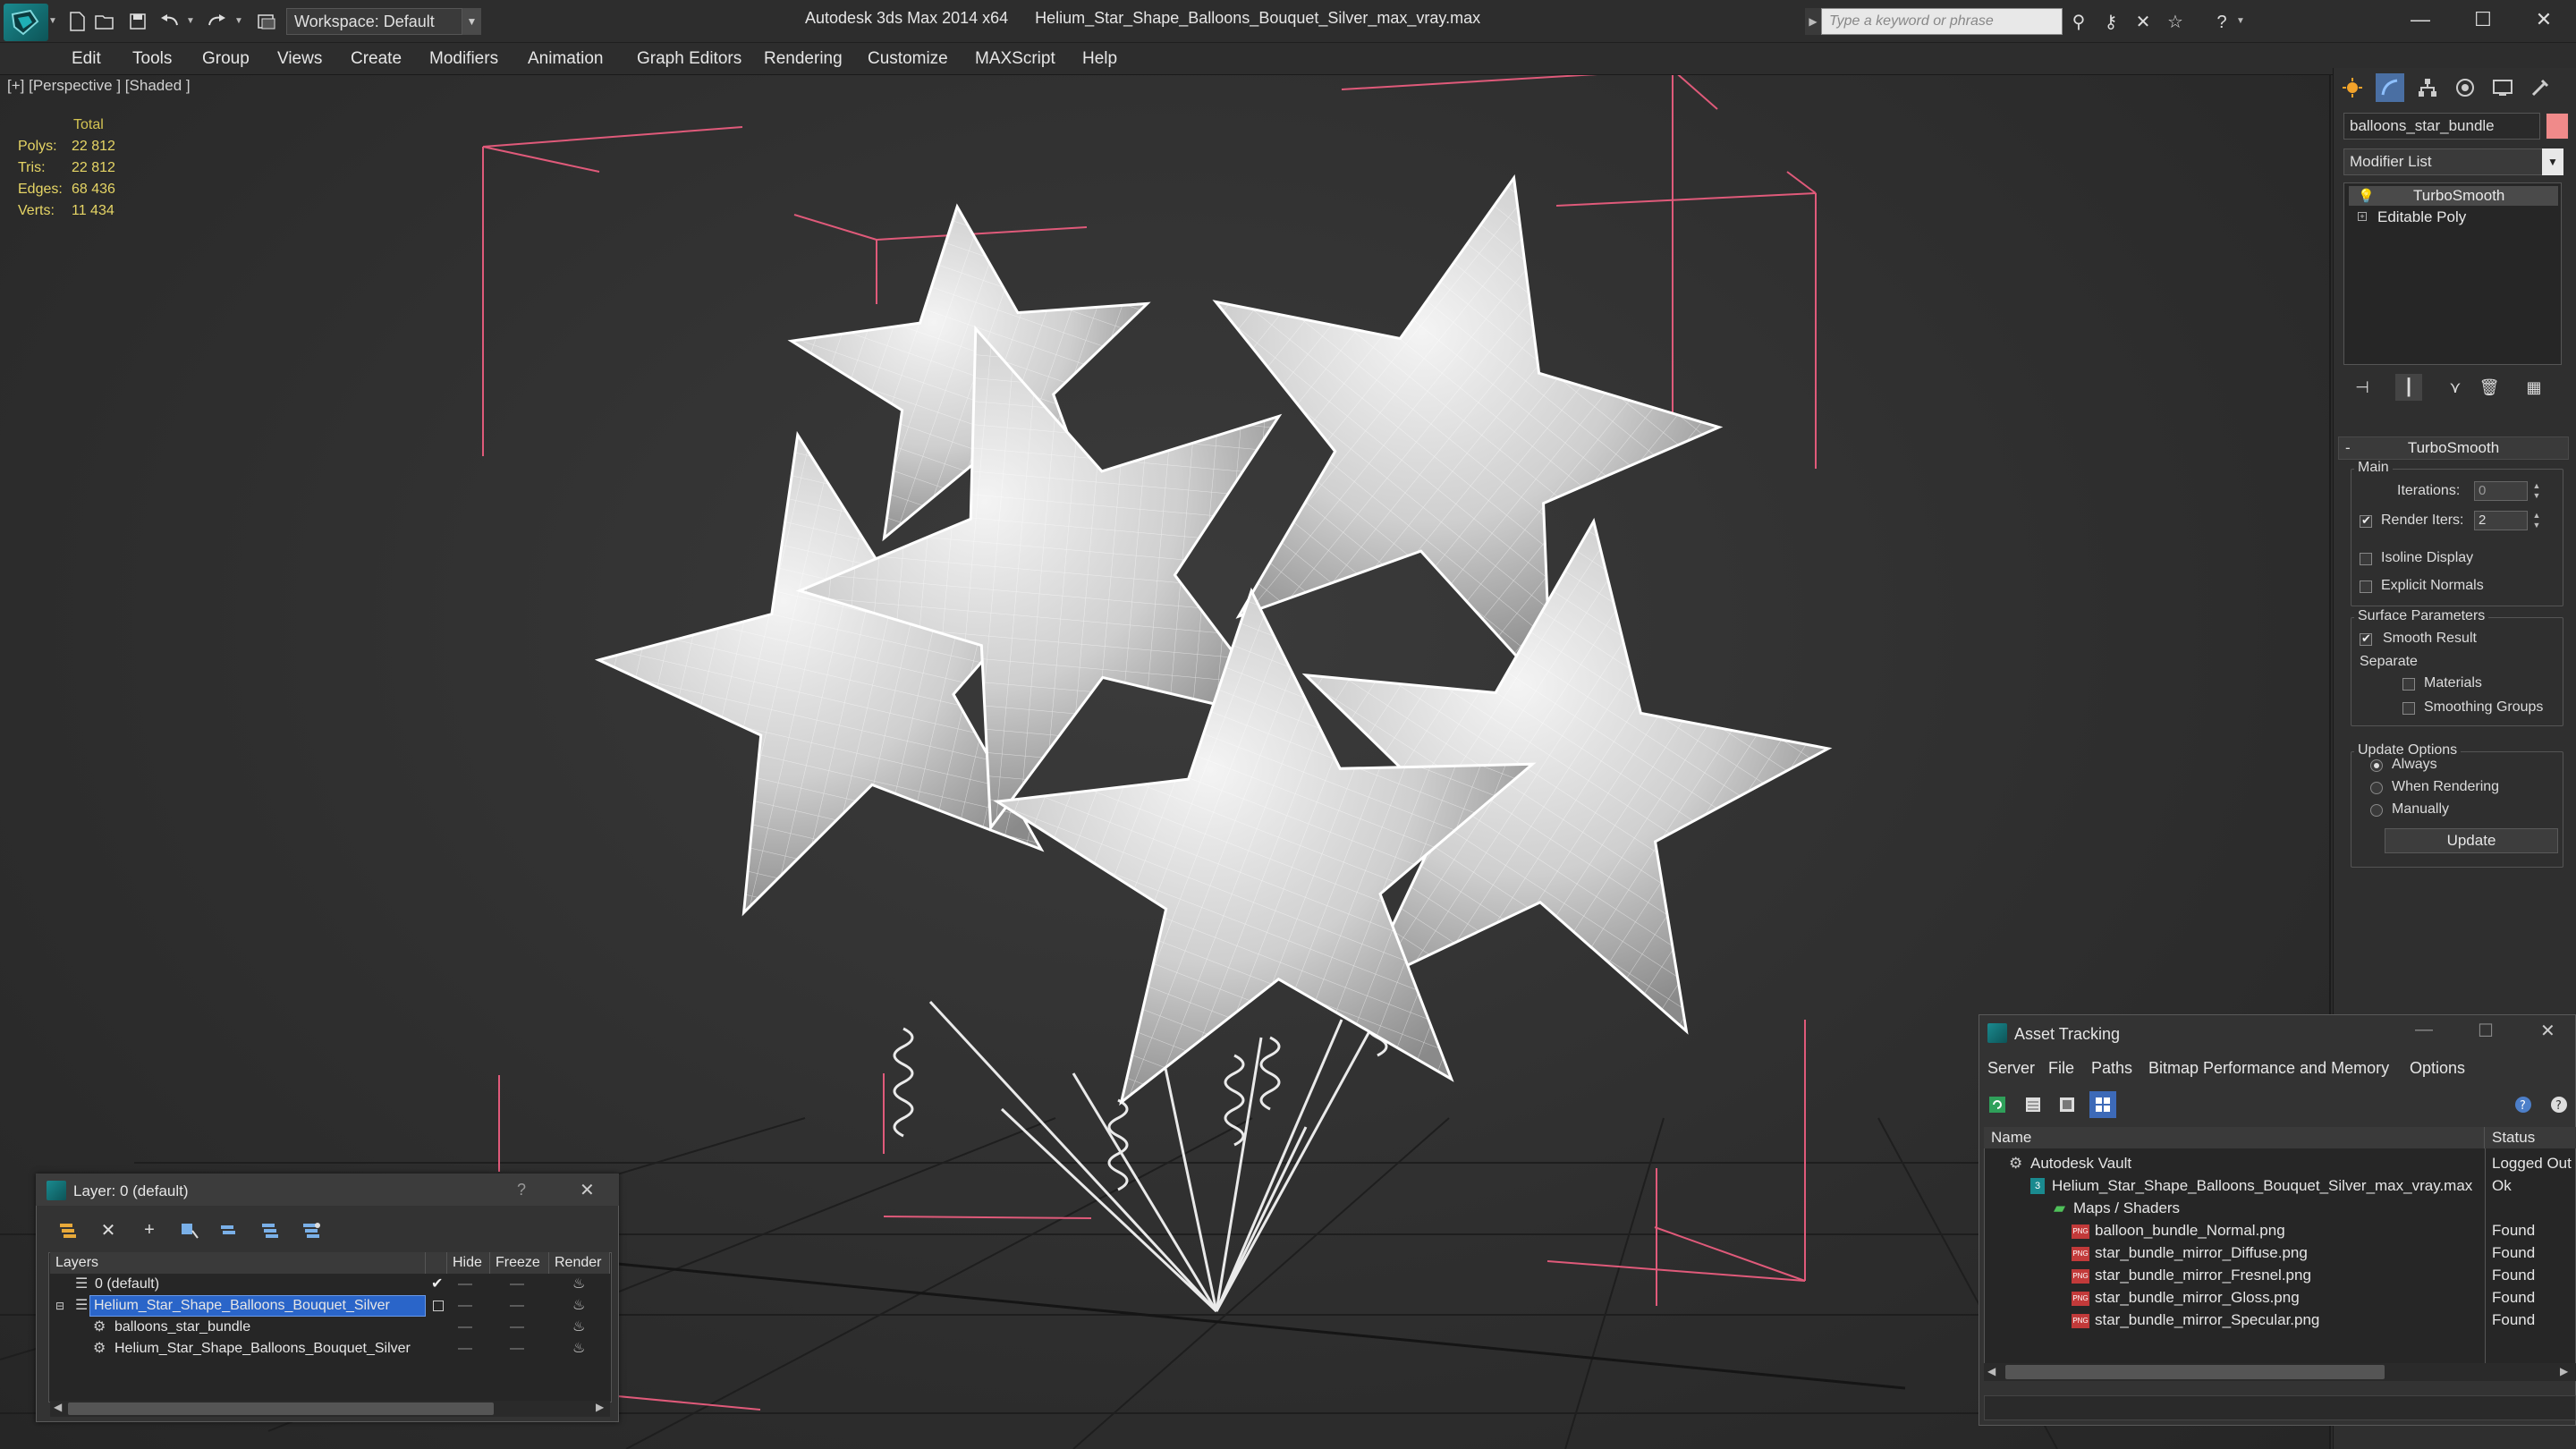 Image resolution: width=2576 pixels, height=1449 pixels. I want to click on turbosmooth-rollout-header: TurboSmooth, so click(2453, 448).